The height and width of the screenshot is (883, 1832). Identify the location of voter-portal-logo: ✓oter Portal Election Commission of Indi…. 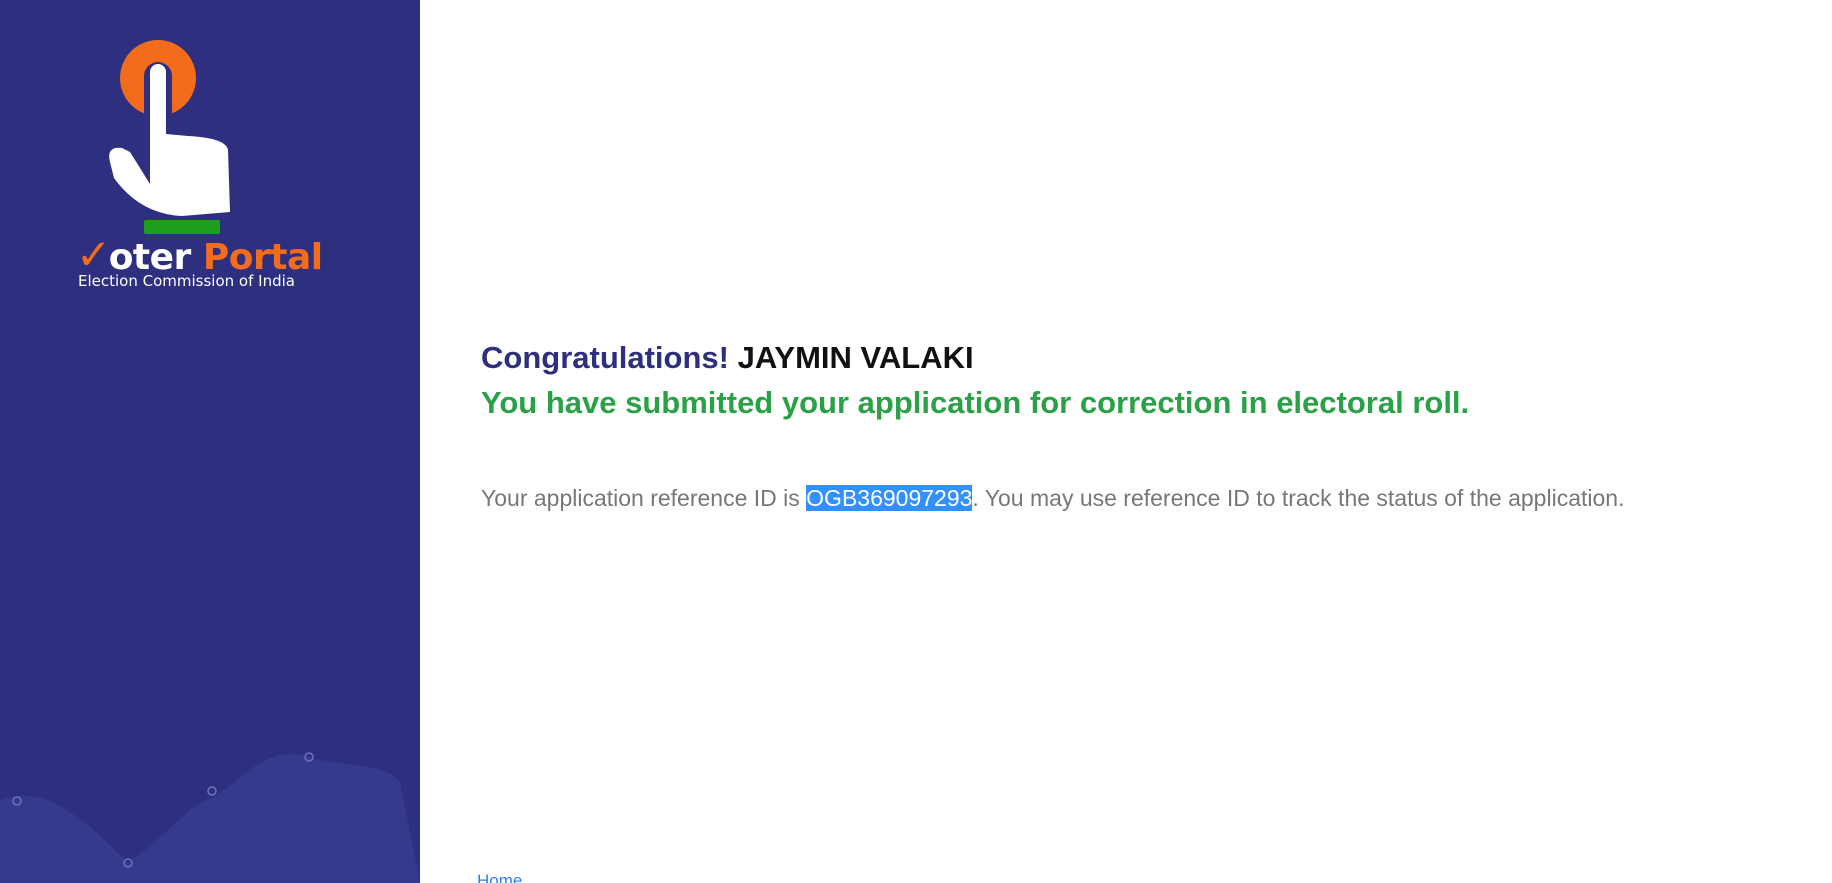
(196, 164).